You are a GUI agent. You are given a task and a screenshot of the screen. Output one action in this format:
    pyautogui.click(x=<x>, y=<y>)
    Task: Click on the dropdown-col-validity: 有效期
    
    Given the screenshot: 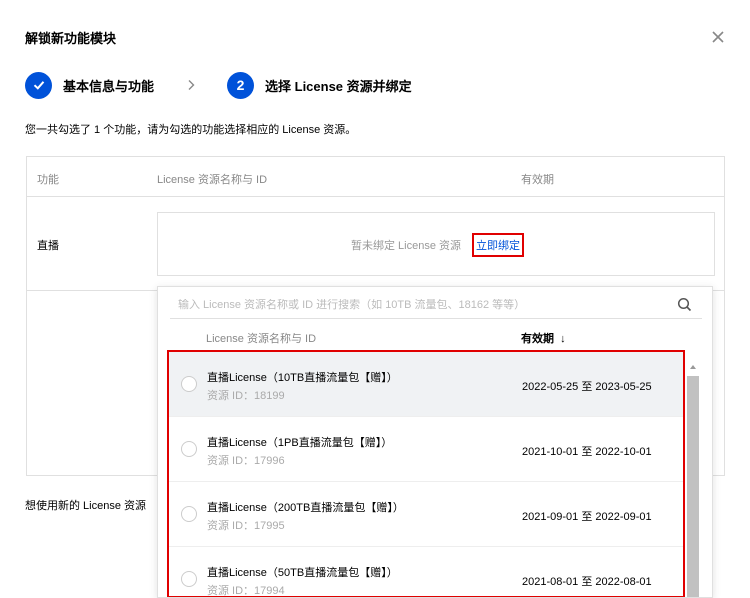 What is the action you would take?
    pyautogui.click(x=537, y=339)
    